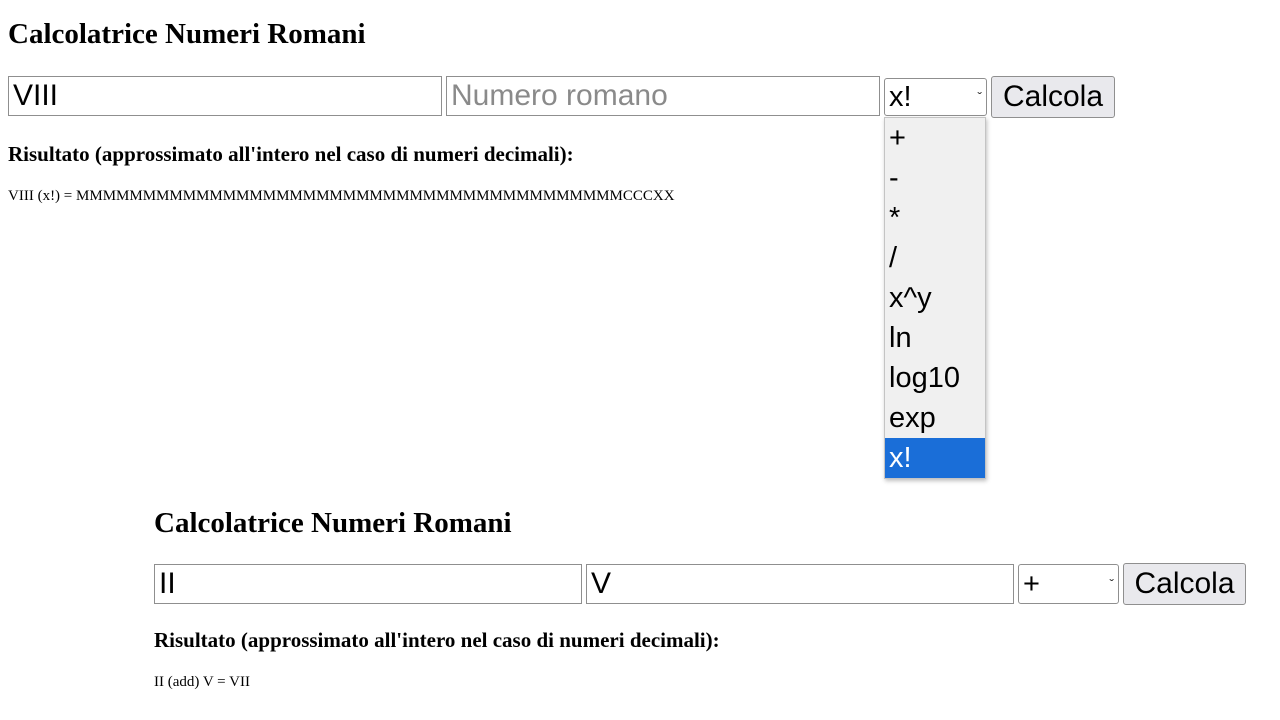  What do you see at coordinates (935, 138) in the screenshot?
I see `dropdown-option-plus: +` at bounding box center [935, 138].